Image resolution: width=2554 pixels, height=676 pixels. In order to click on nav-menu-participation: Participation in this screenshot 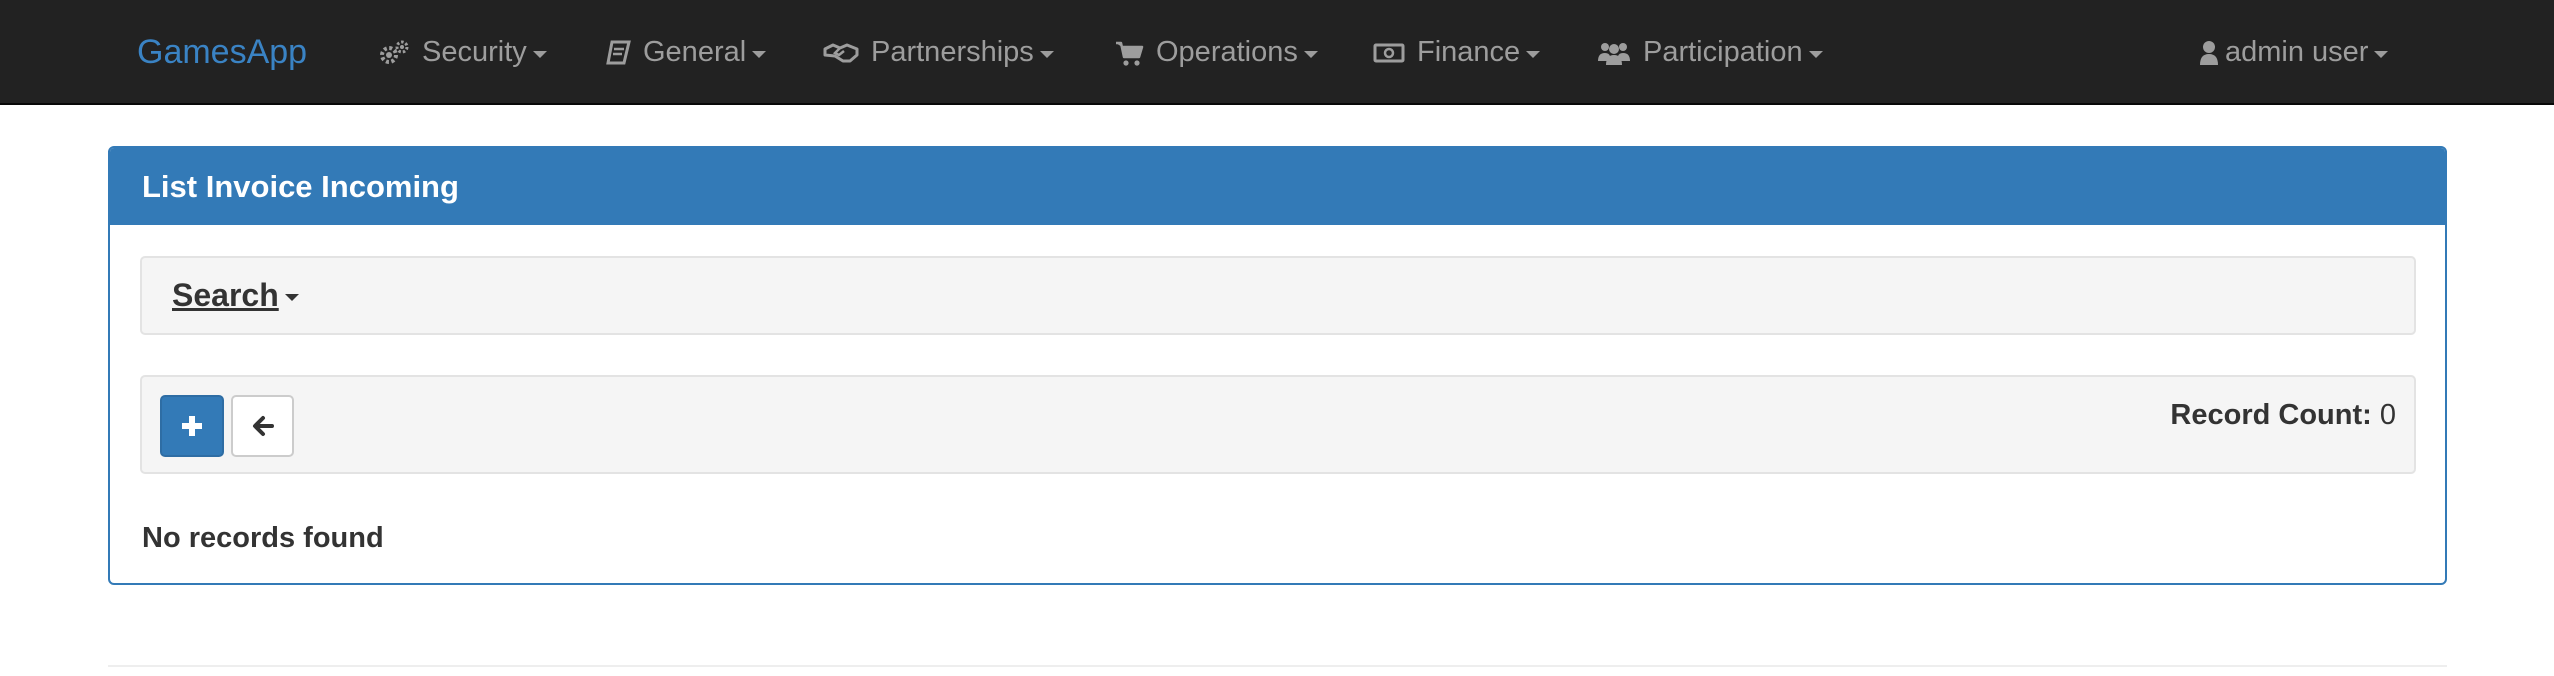, I will do `click(1710, 52)`.